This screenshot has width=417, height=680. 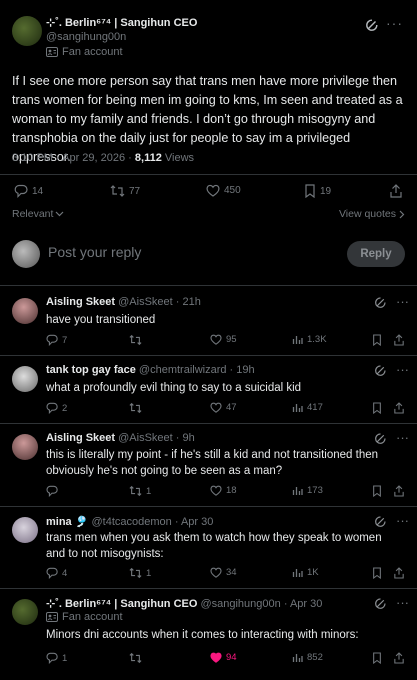 What do you see at coordinates (183, 370) in the screenshot?
I see `reply-author-handle: @chemtrailwizard` at bounding box center [183, 370].